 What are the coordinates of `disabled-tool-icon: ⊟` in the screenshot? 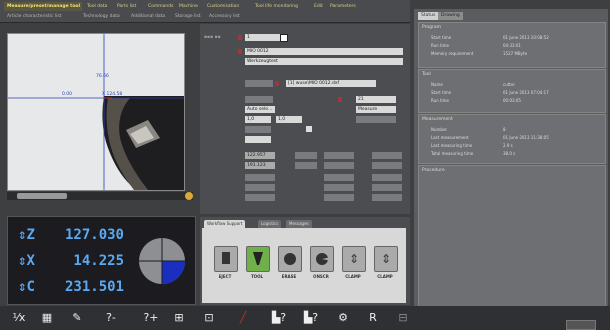 It's located at (403, 317).